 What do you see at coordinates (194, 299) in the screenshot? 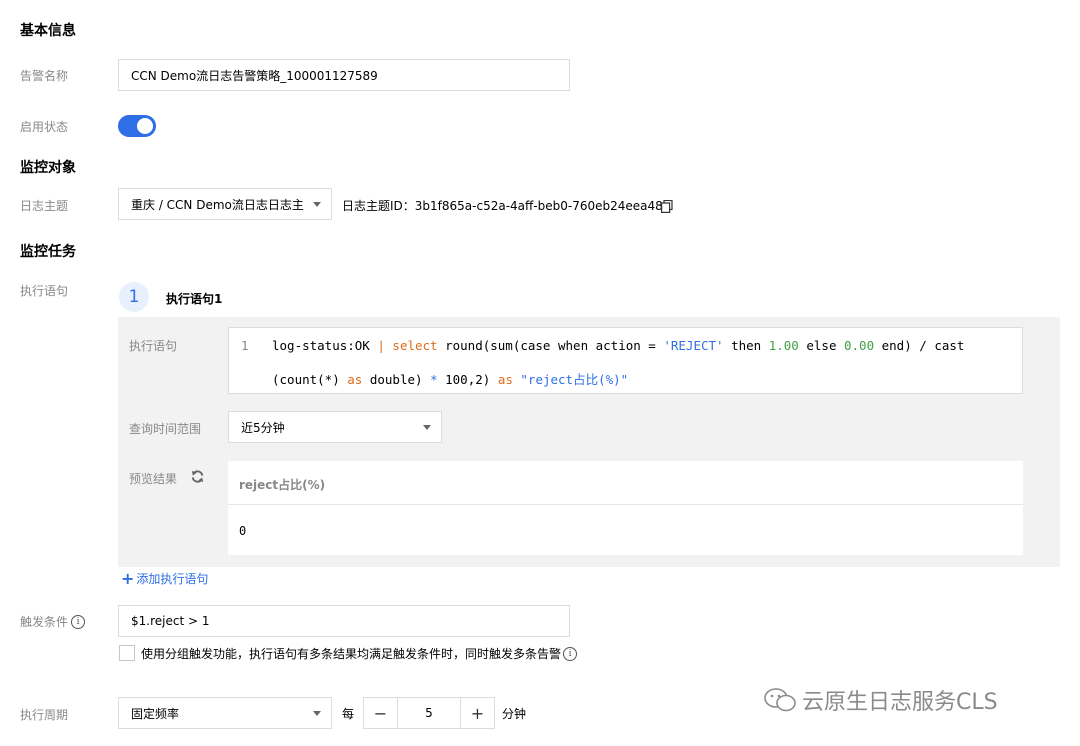
I see `step-title: 执行语句1` at bounding box center [194, 299].